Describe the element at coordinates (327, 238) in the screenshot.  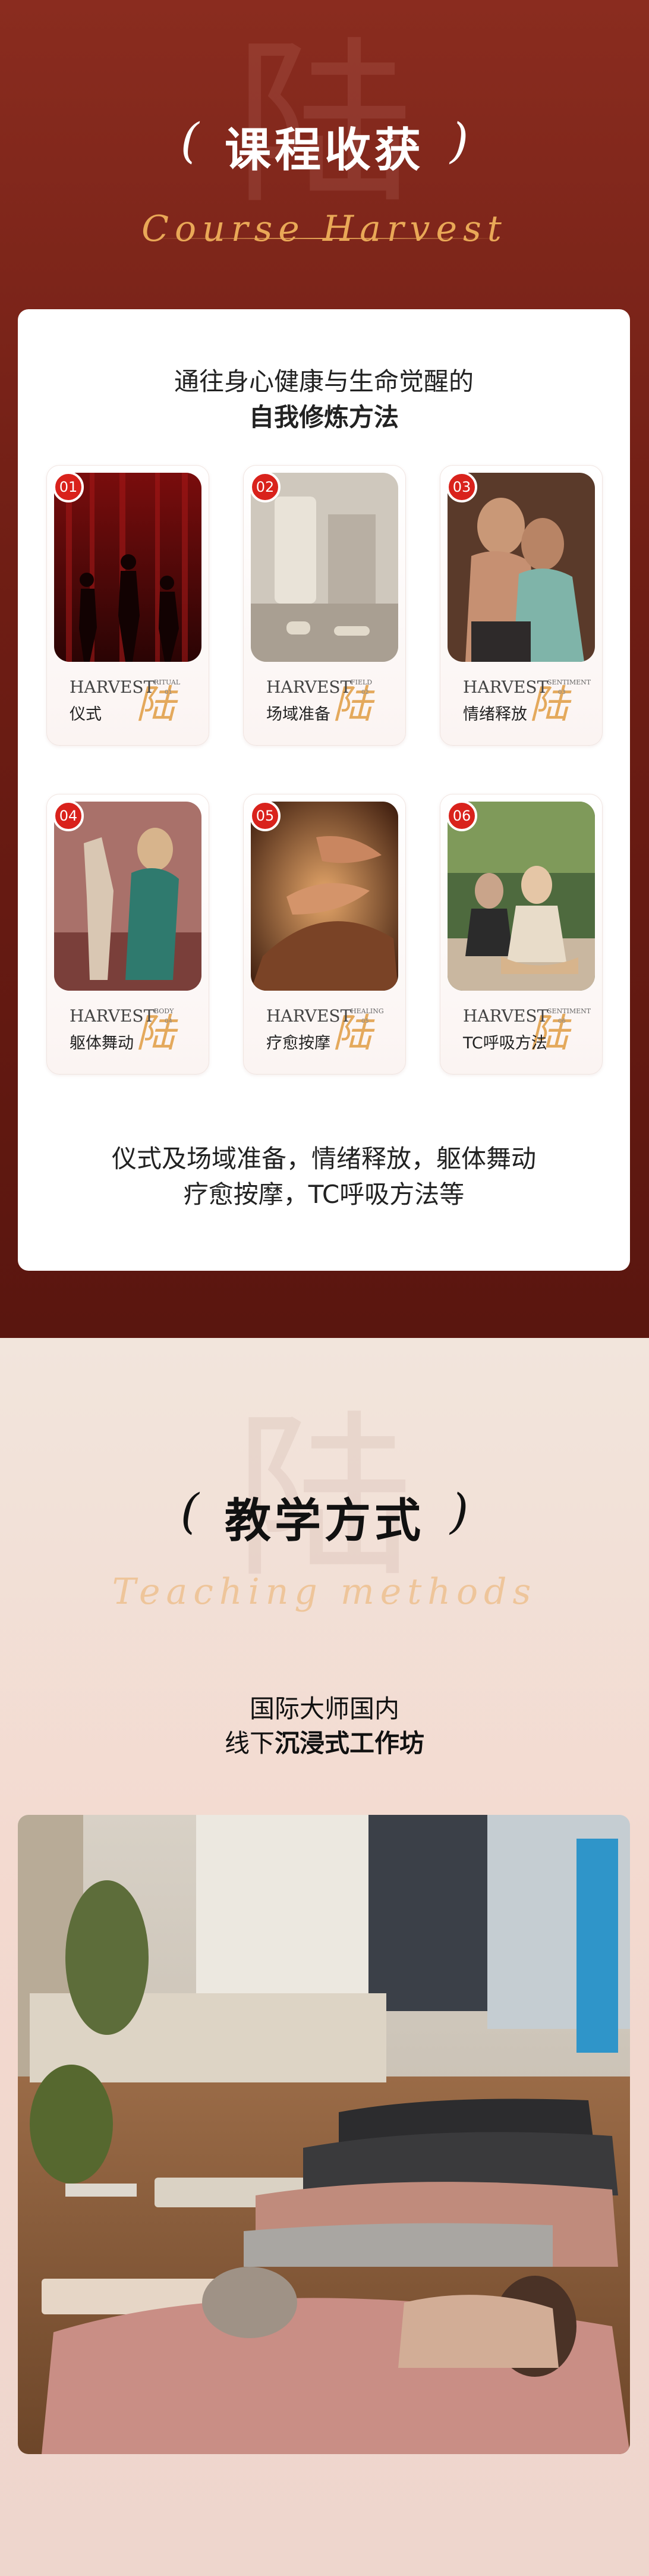
I see `script-underline` at that location.